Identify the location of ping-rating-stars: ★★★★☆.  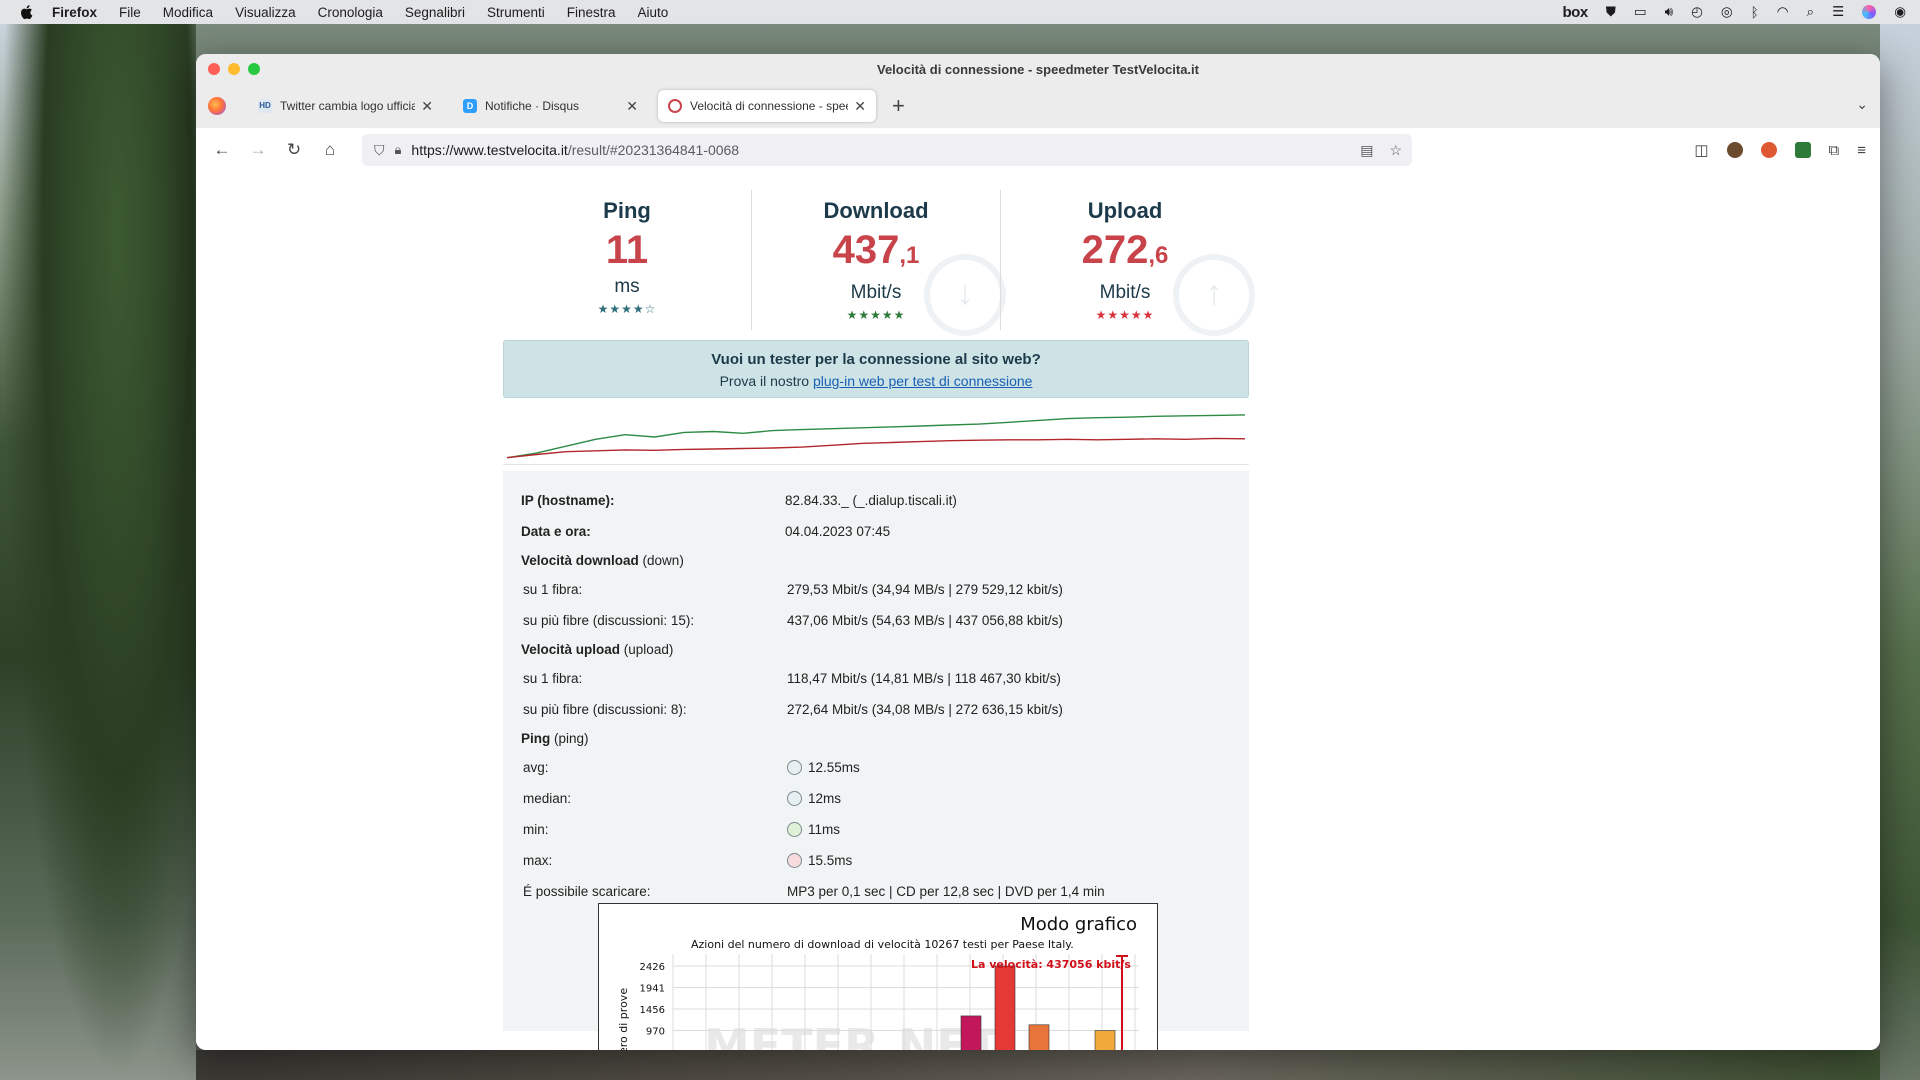
(627, 309).